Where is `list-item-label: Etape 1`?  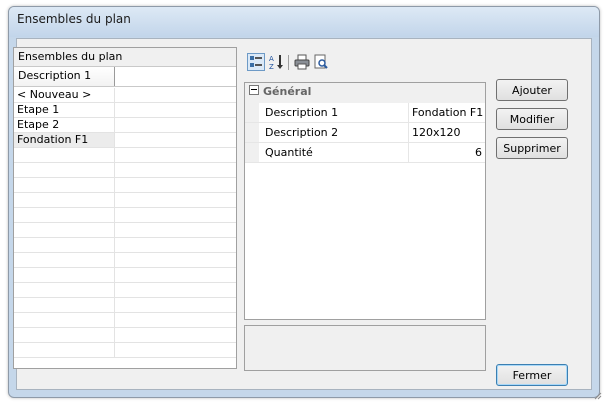 list-item-label: Etape 1 is located at coordinates (64, 110).